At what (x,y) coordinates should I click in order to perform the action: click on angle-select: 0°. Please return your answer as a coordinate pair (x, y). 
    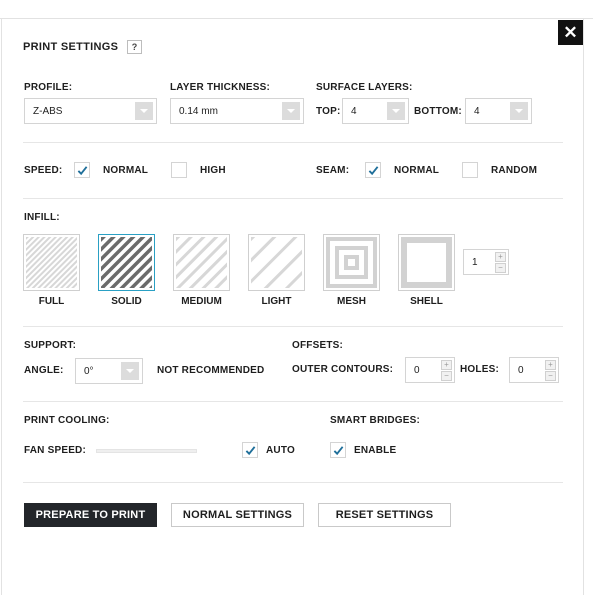
    Looking at the image, I should click on (109, 371).